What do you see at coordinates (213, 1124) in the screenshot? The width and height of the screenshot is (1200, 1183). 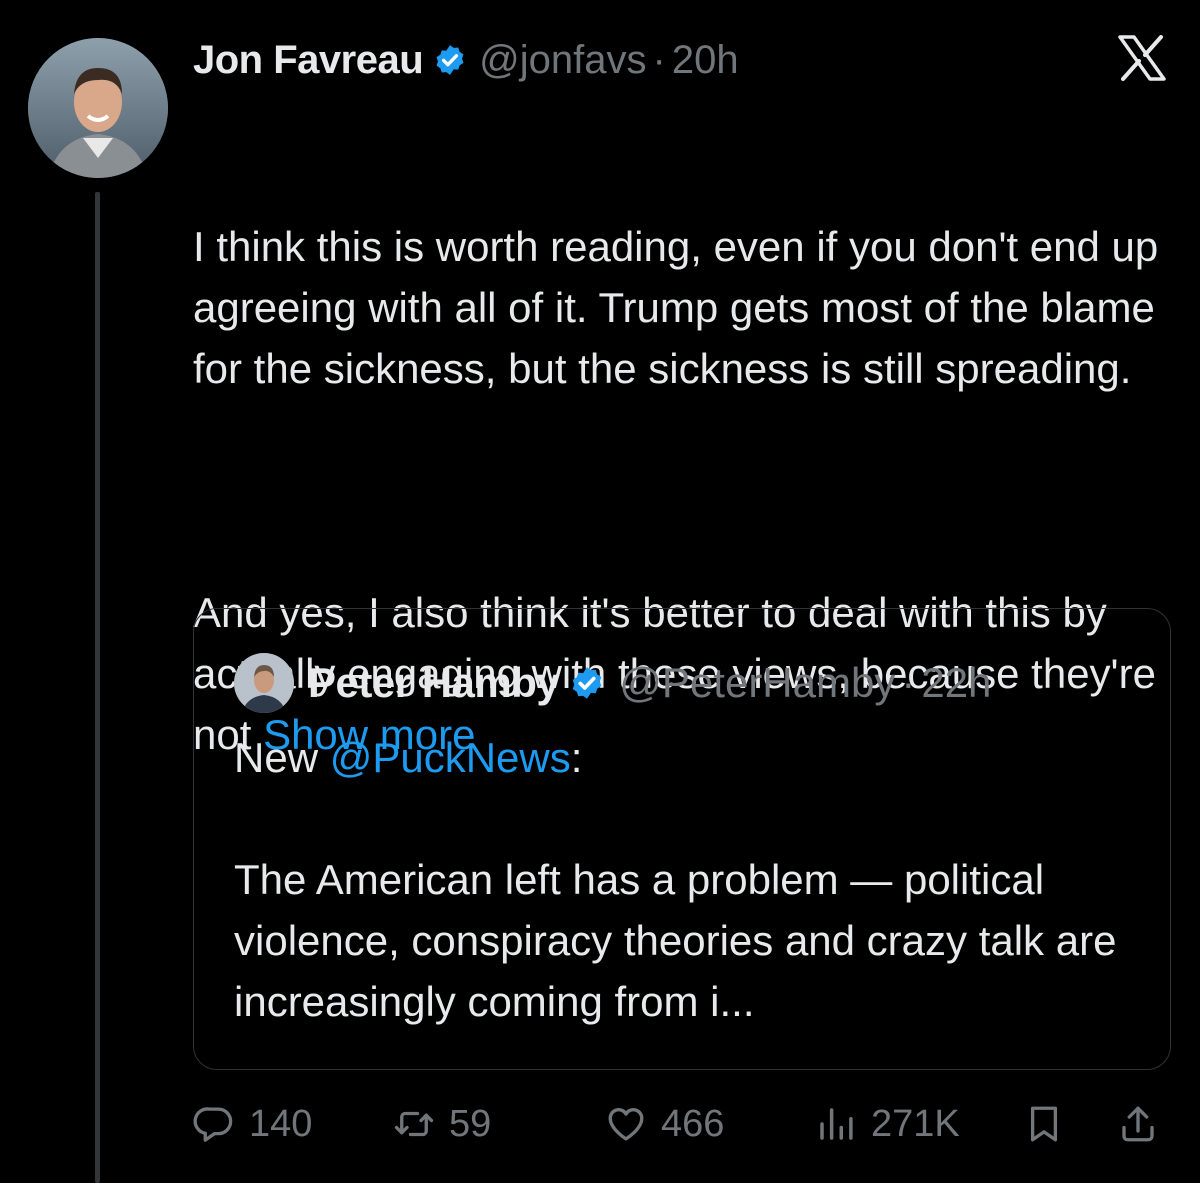 I see `reply-icon` at bounding box center [213, 1124].